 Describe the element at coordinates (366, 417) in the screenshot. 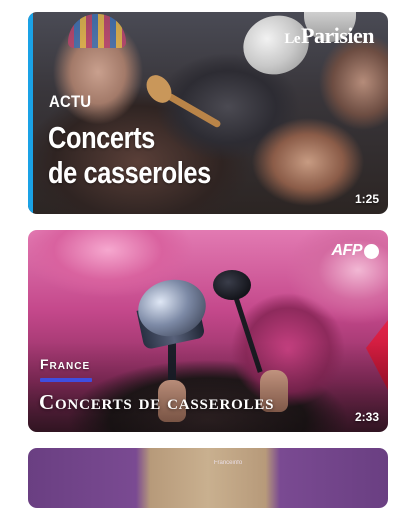

I see `video-duration: 2:33` at that location.